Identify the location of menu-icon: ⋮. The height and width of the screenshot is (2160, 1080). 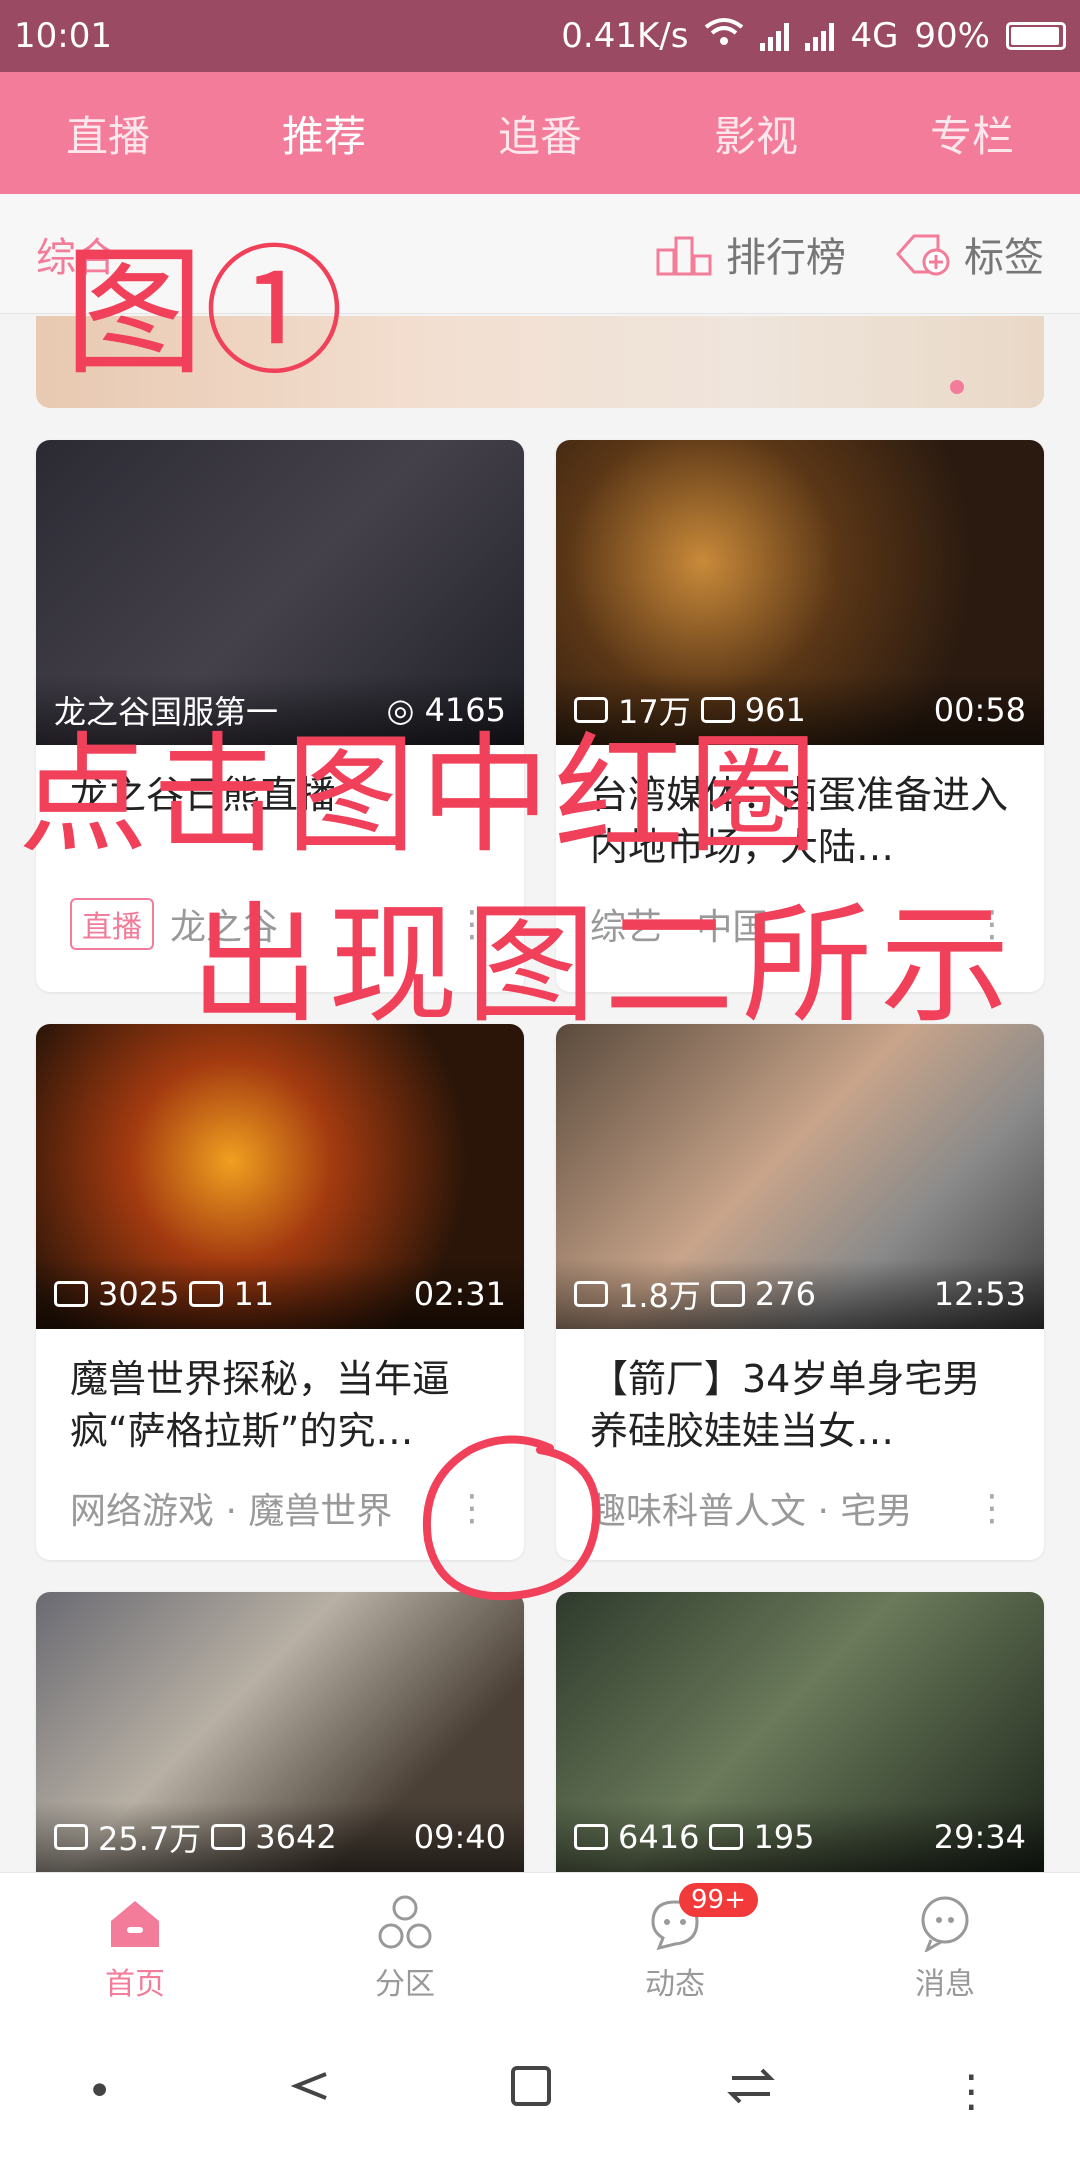
(971, 2091).